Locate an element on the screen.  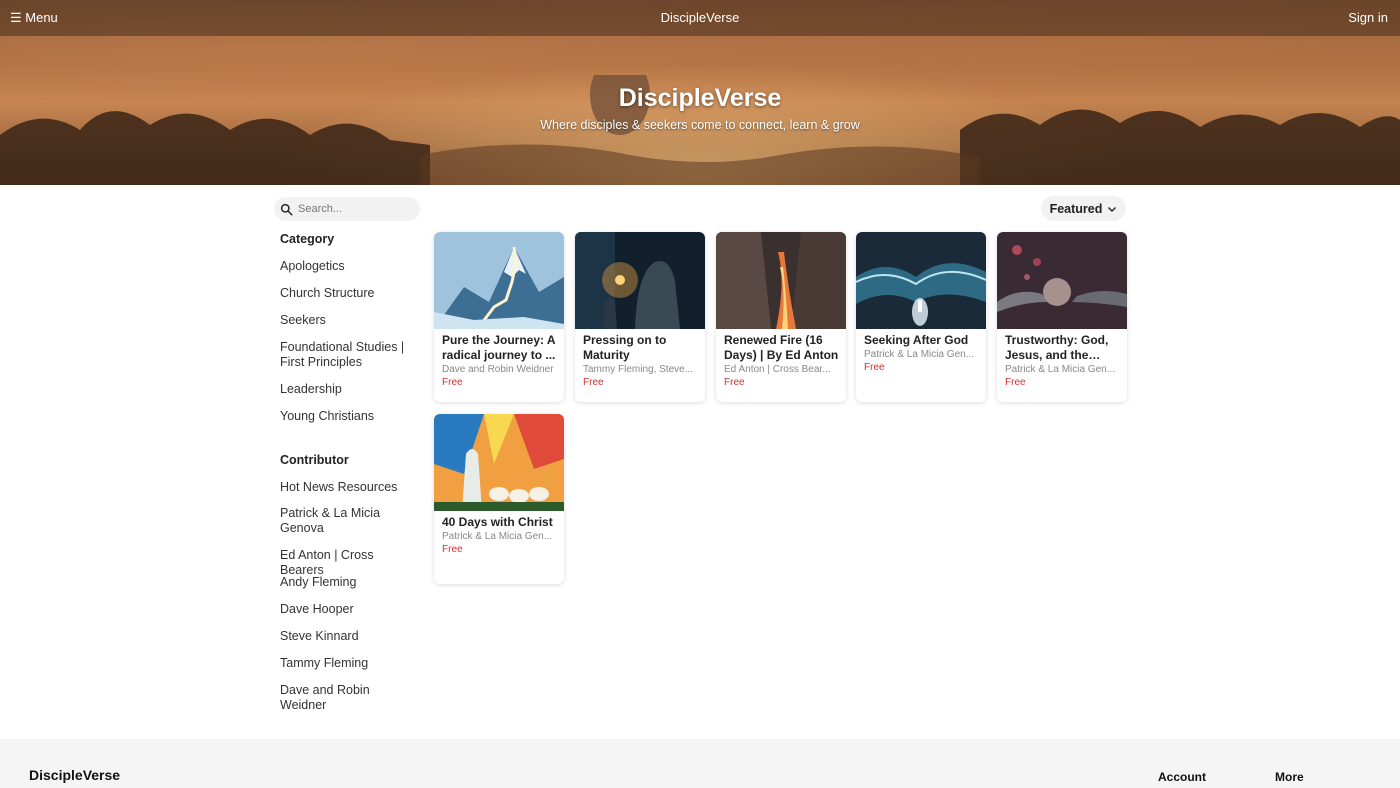
footer-brand: DiscipleVerse is located at coordinates (74, 775).